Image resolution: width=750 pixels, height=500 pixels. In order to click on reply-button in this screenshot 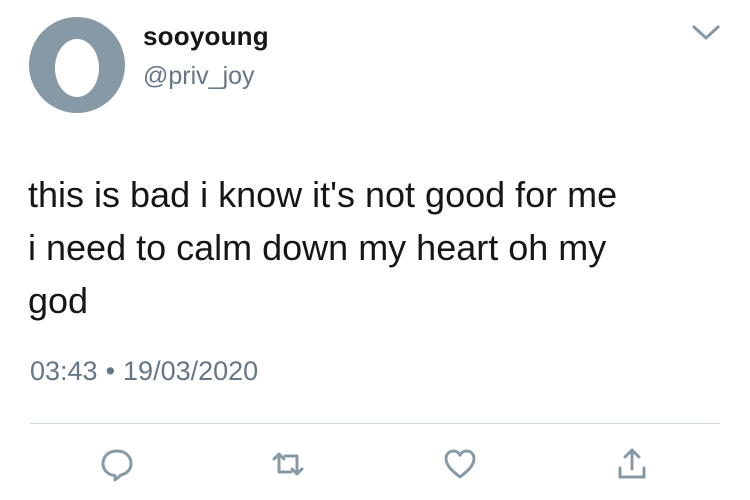, I will do `click(117, 464)`.